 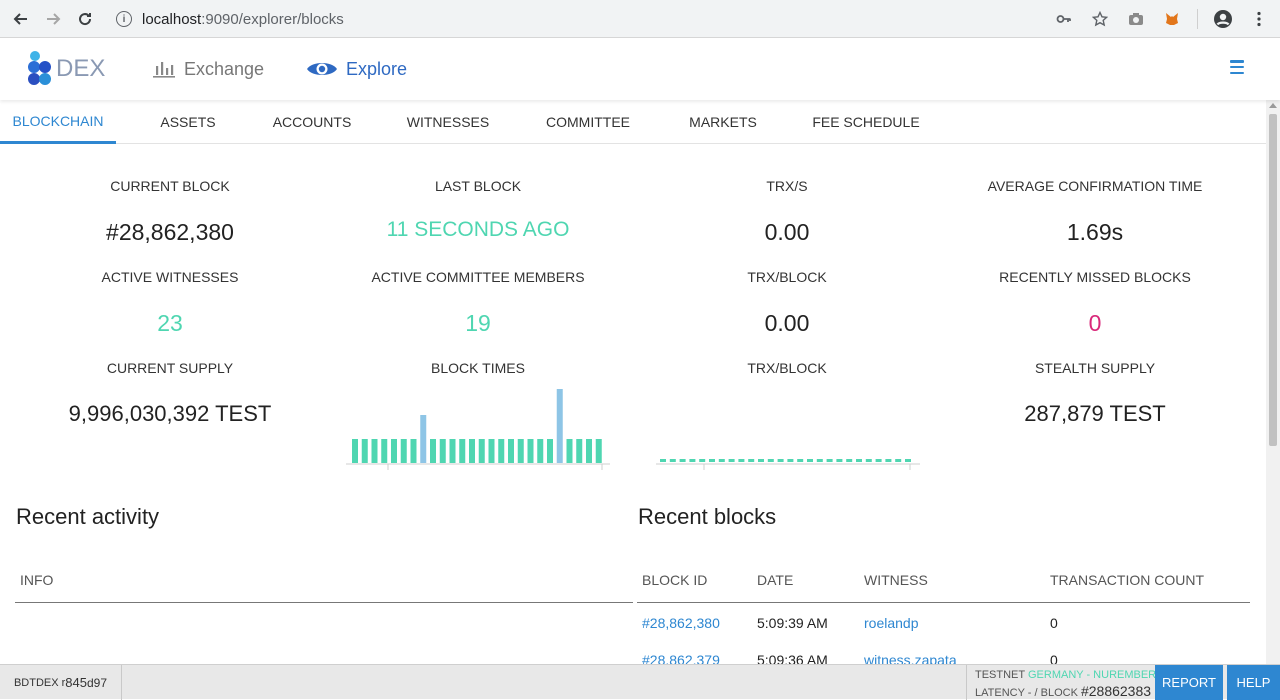 I want to click on block-id-link: #28,862,380, so click(x=681, y=623).